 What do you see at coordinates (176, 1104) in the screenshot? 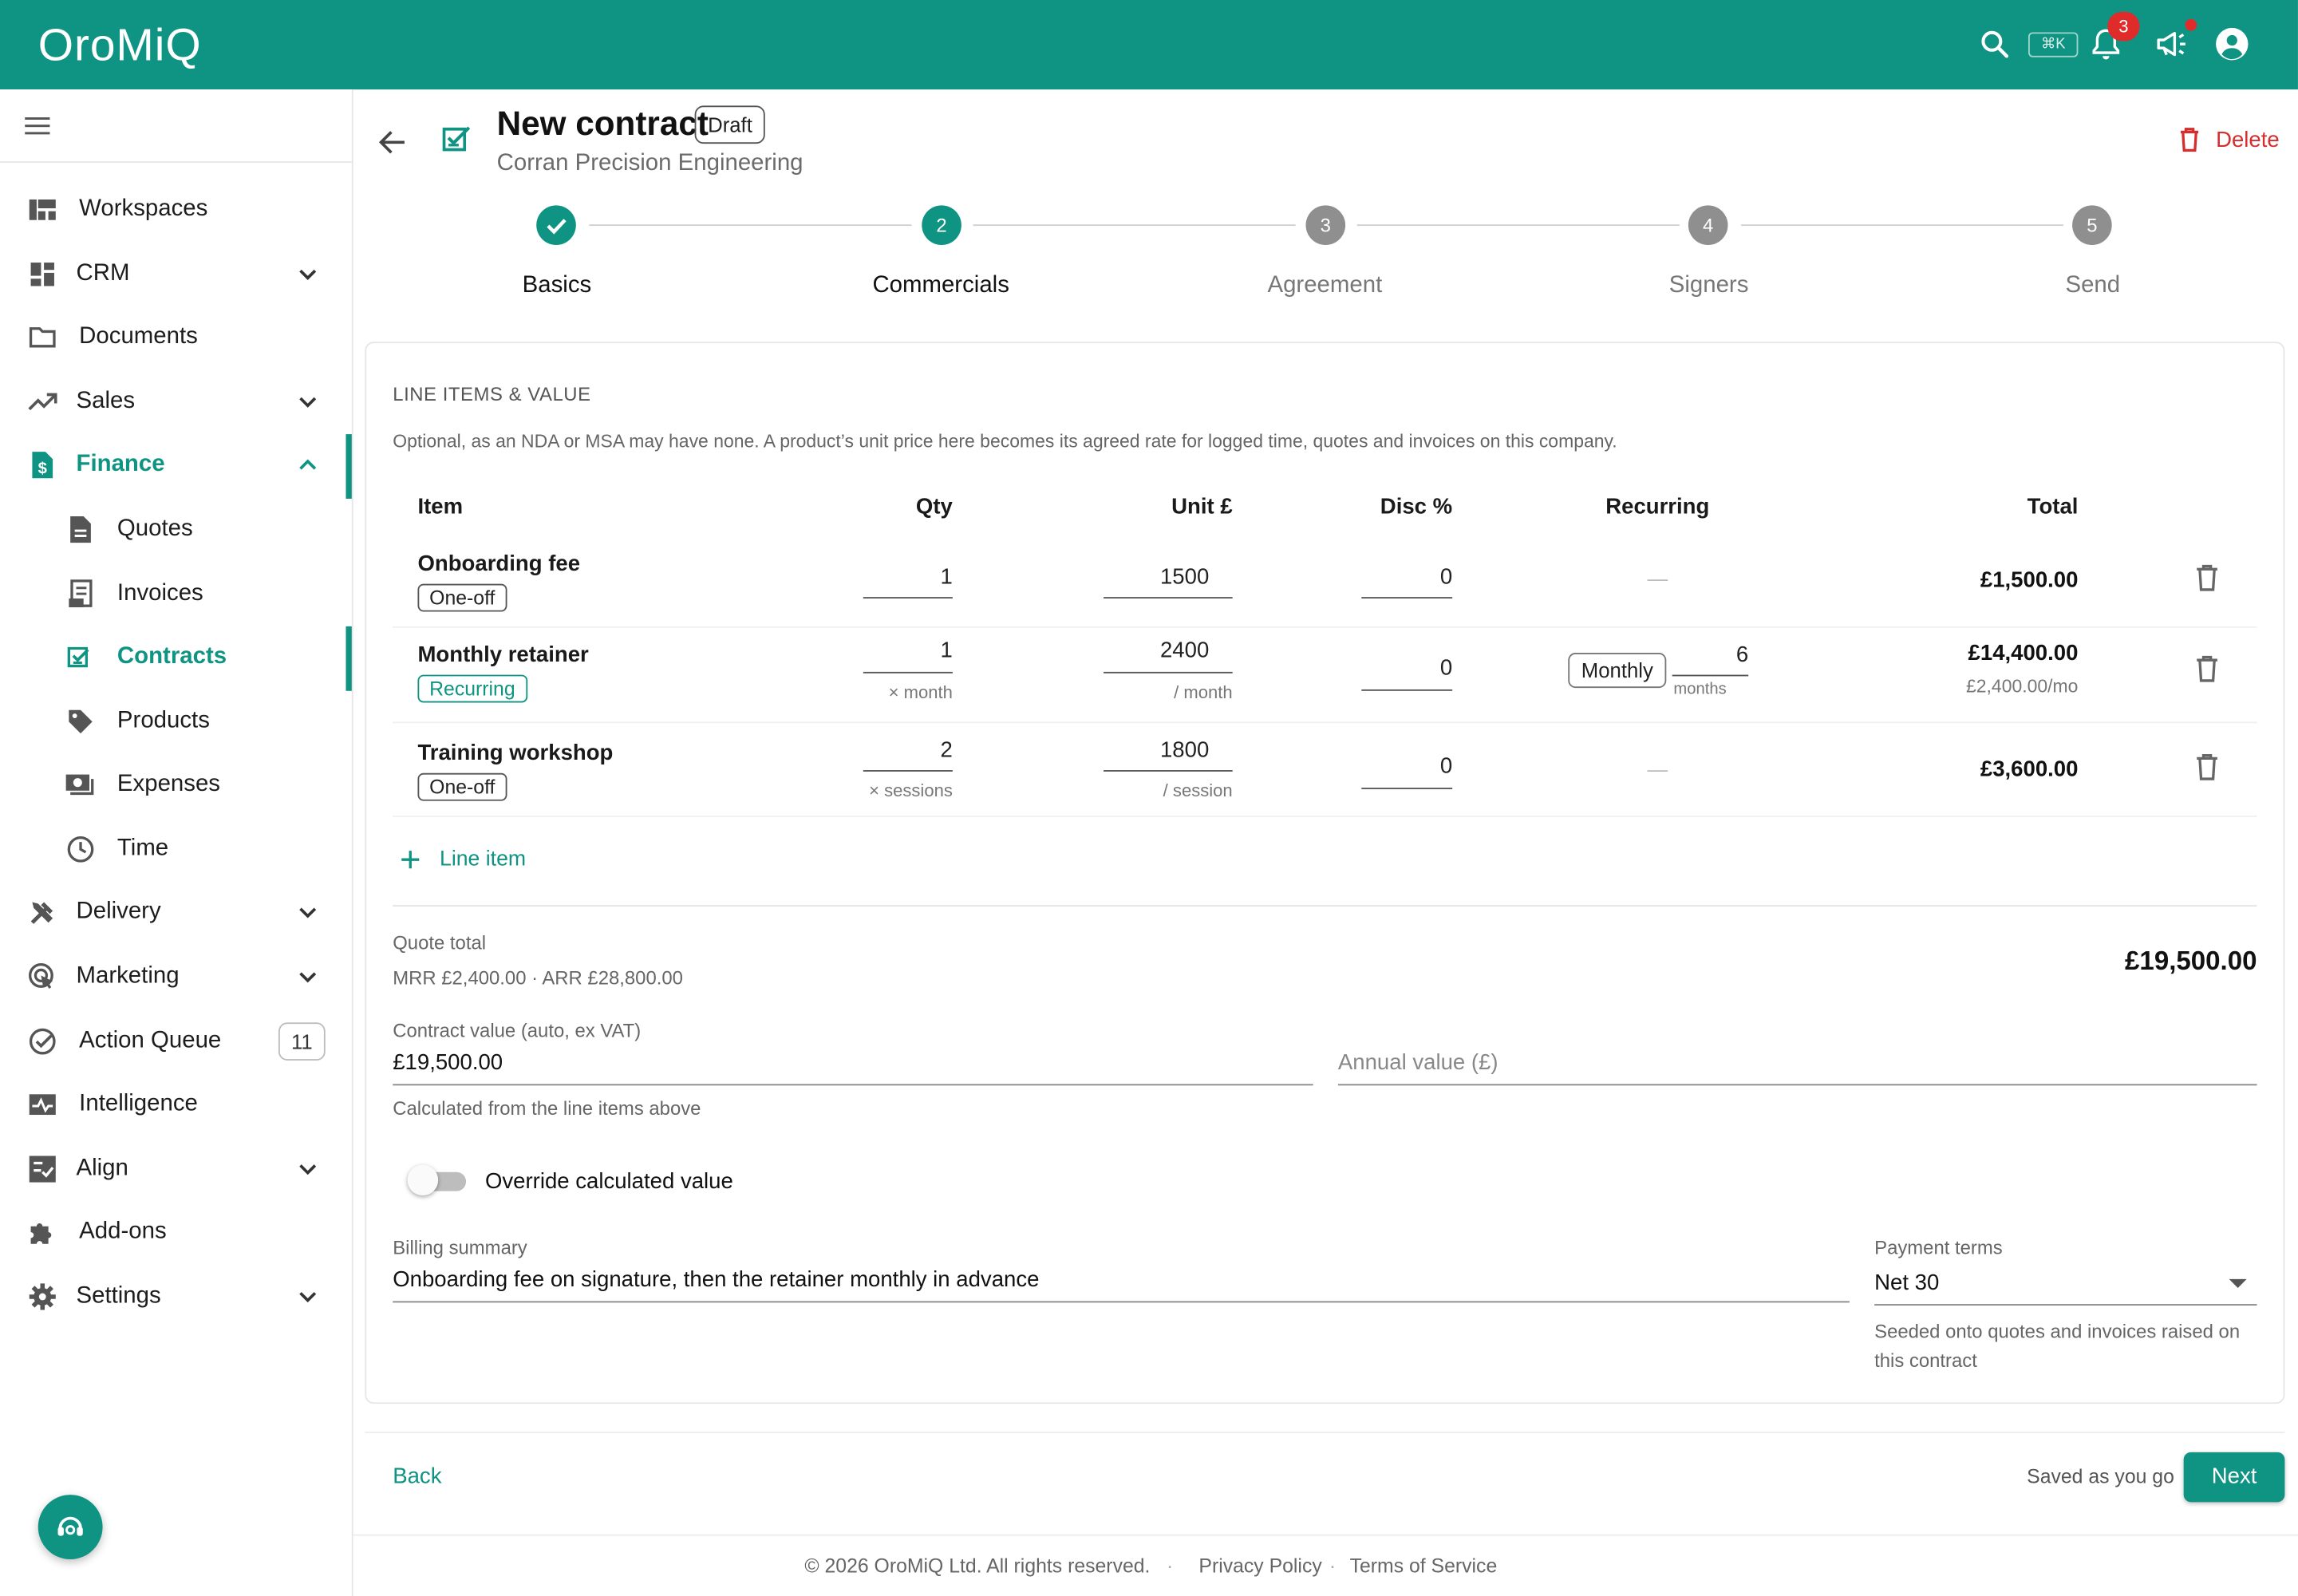
I see `sidebar-item-intelligence: Intelligence` at bounding box center [176, 1104].